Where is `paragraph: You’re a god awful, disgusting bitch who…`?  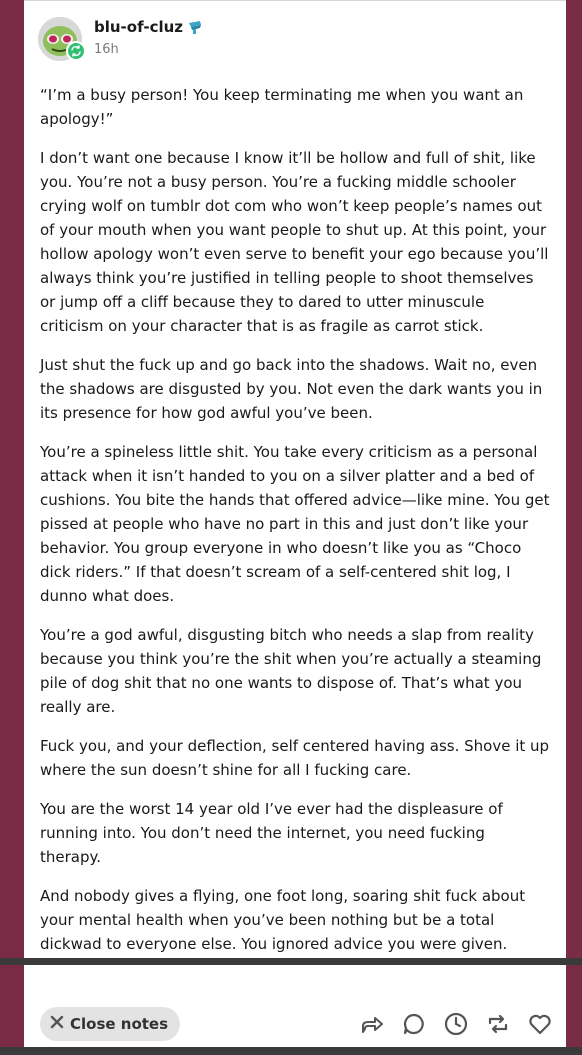
paragraph: You’re a god awful, disgusting bitch who… is located at coordinates (291, 671).